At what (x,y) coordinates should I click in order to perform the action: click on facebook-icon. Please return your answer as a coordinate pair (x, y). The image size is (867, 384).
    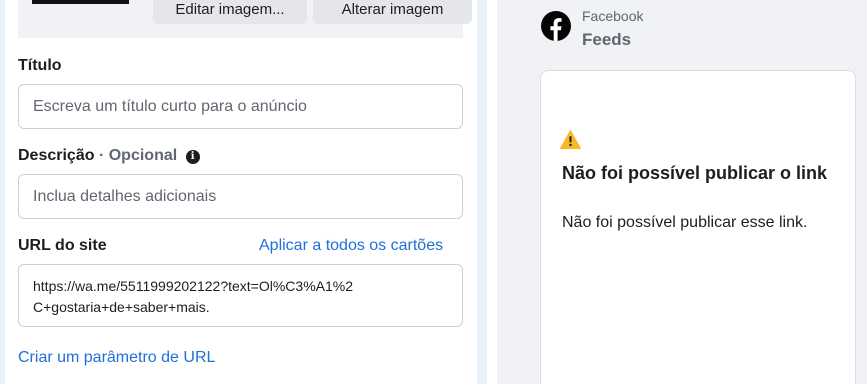
    Looking at the image, I should click on (556, 26).